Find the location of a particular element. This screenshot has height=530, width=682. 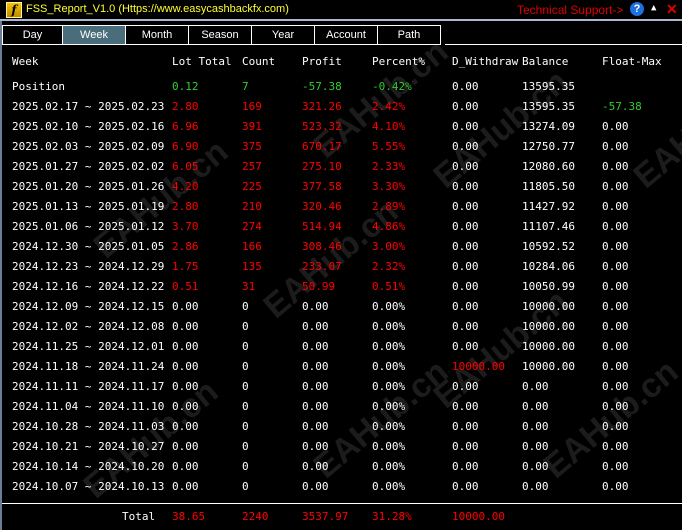

cell-percent: 31.28% is located at coordinates (392, 516).